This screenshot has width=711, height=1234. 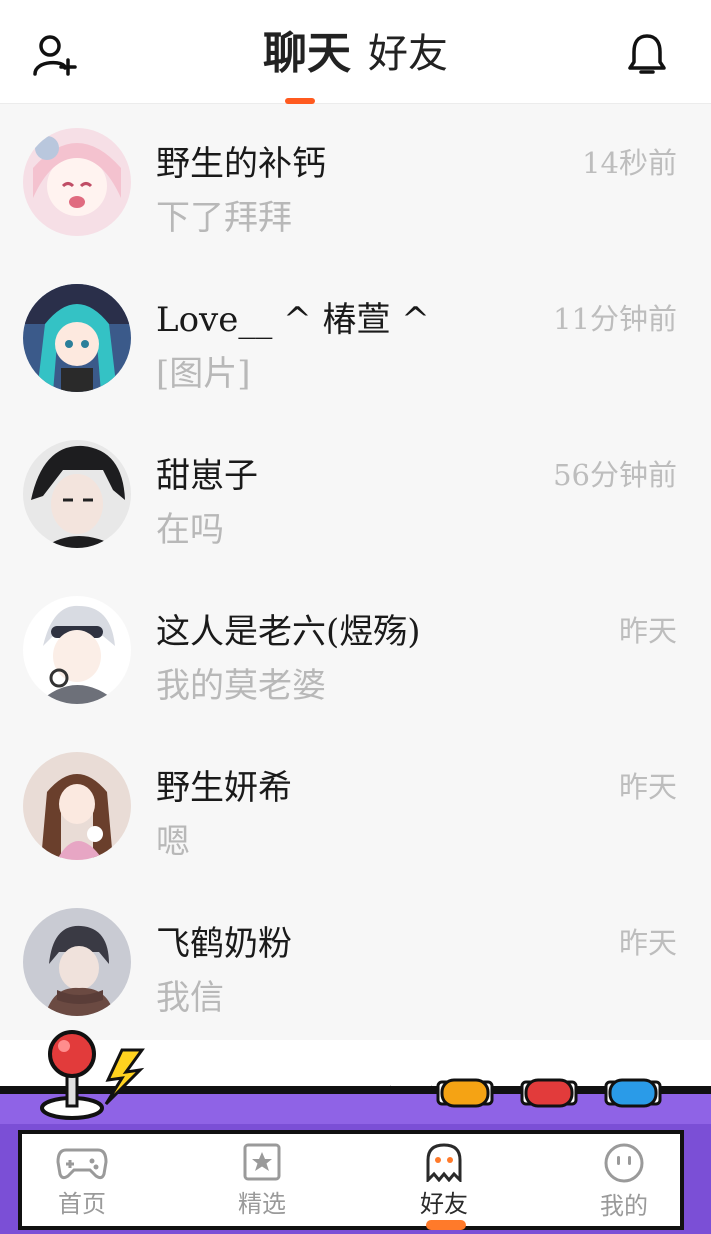 I want to click on chat-item: Love__ ^ 椿萱 ^ [图片] 11分钟前, so click(x=355, y=338).